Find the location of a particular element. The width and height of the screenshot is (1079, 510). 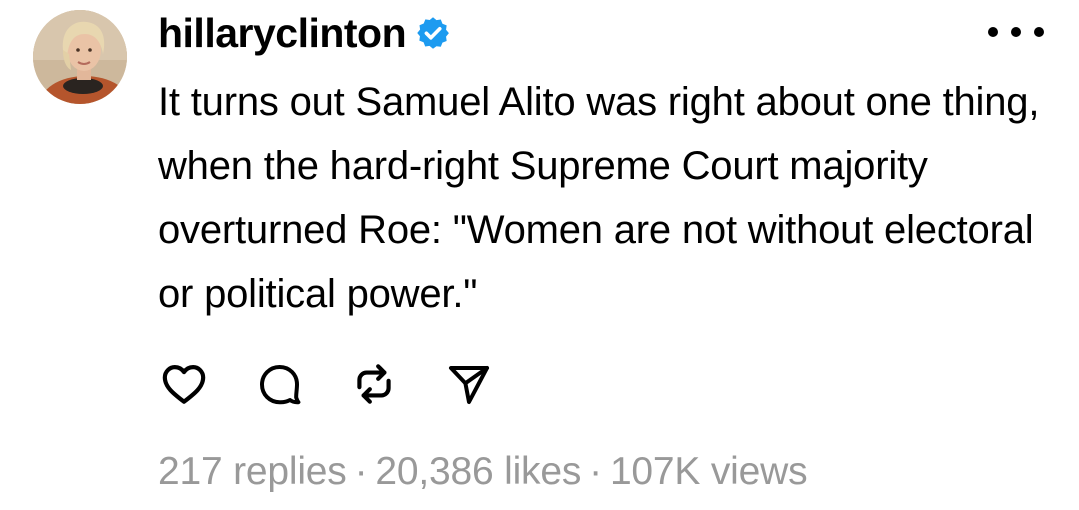

send-icon is located at coordinates (469, 385).